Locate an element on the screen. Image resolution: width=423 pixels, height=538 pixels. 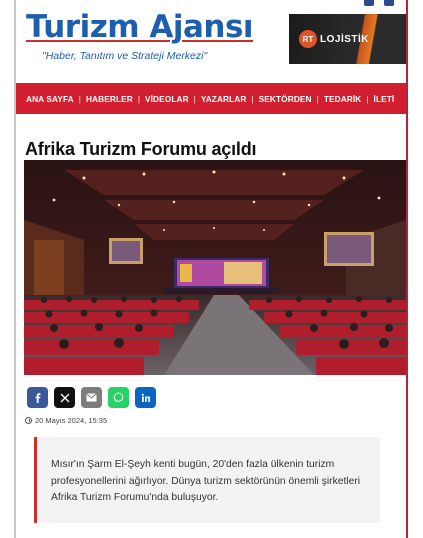
facebook-icon is located at coordinates (37, 397).